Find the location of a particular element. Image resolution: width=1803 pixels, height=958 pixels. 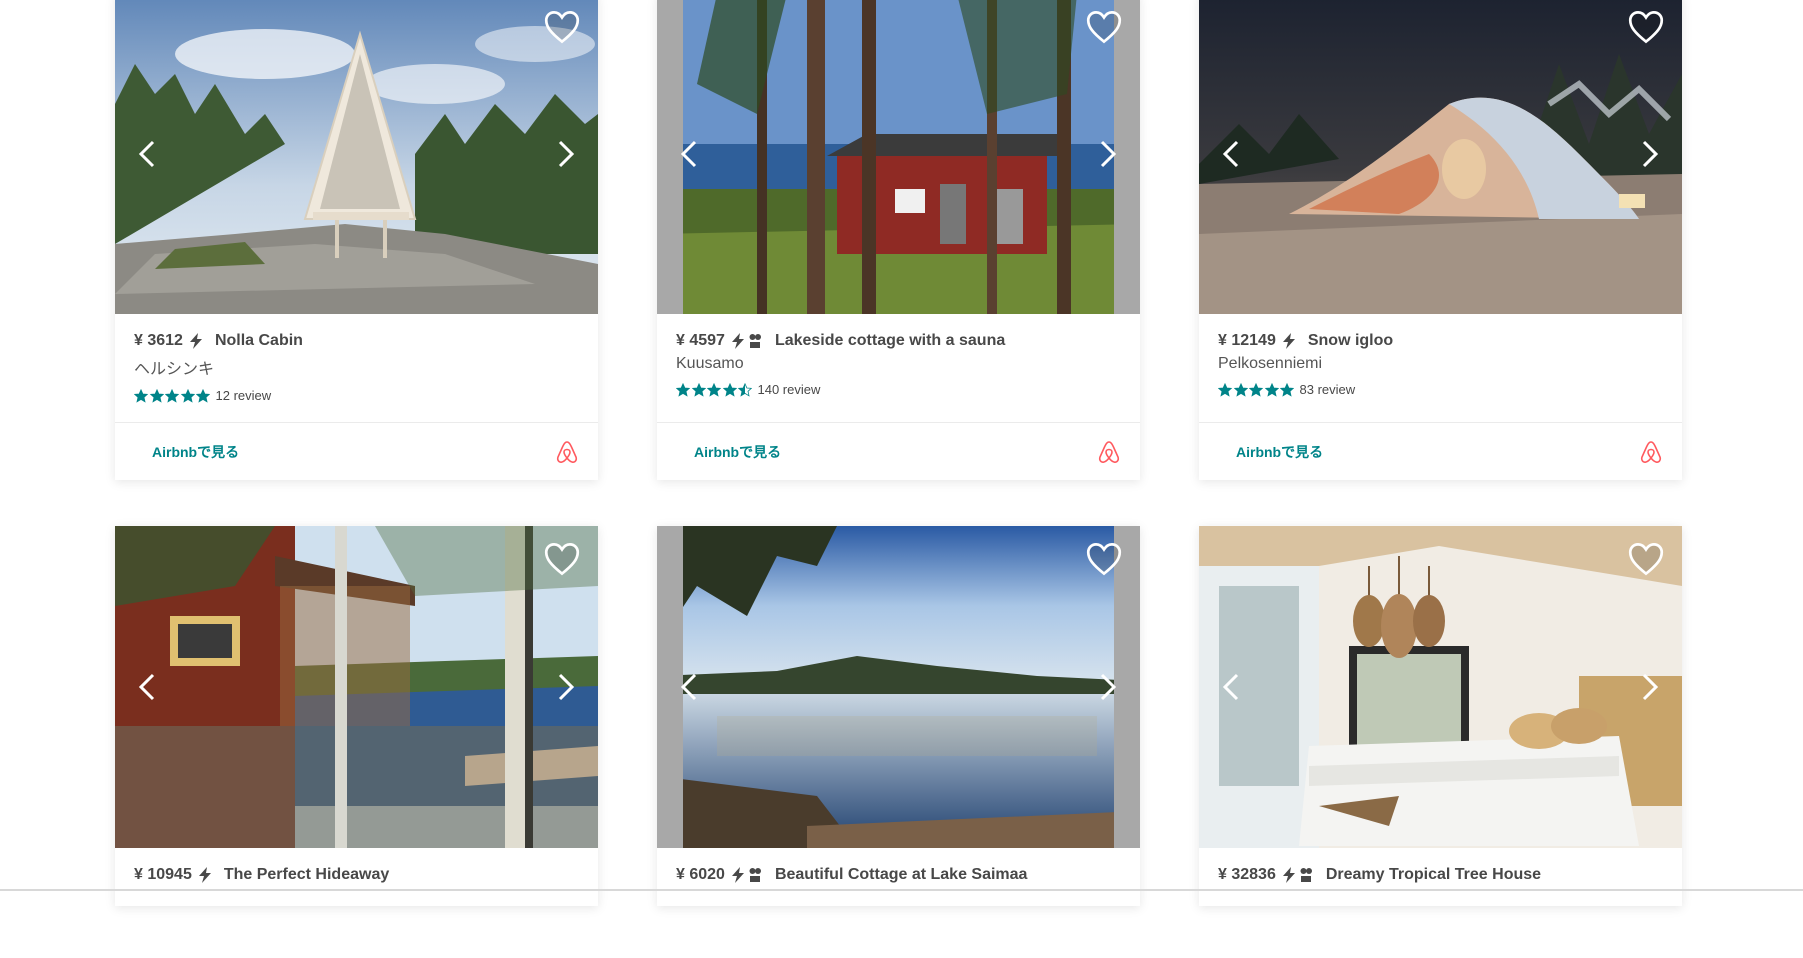

listing-rating: 83 review is located at coordinates (1440, 389).